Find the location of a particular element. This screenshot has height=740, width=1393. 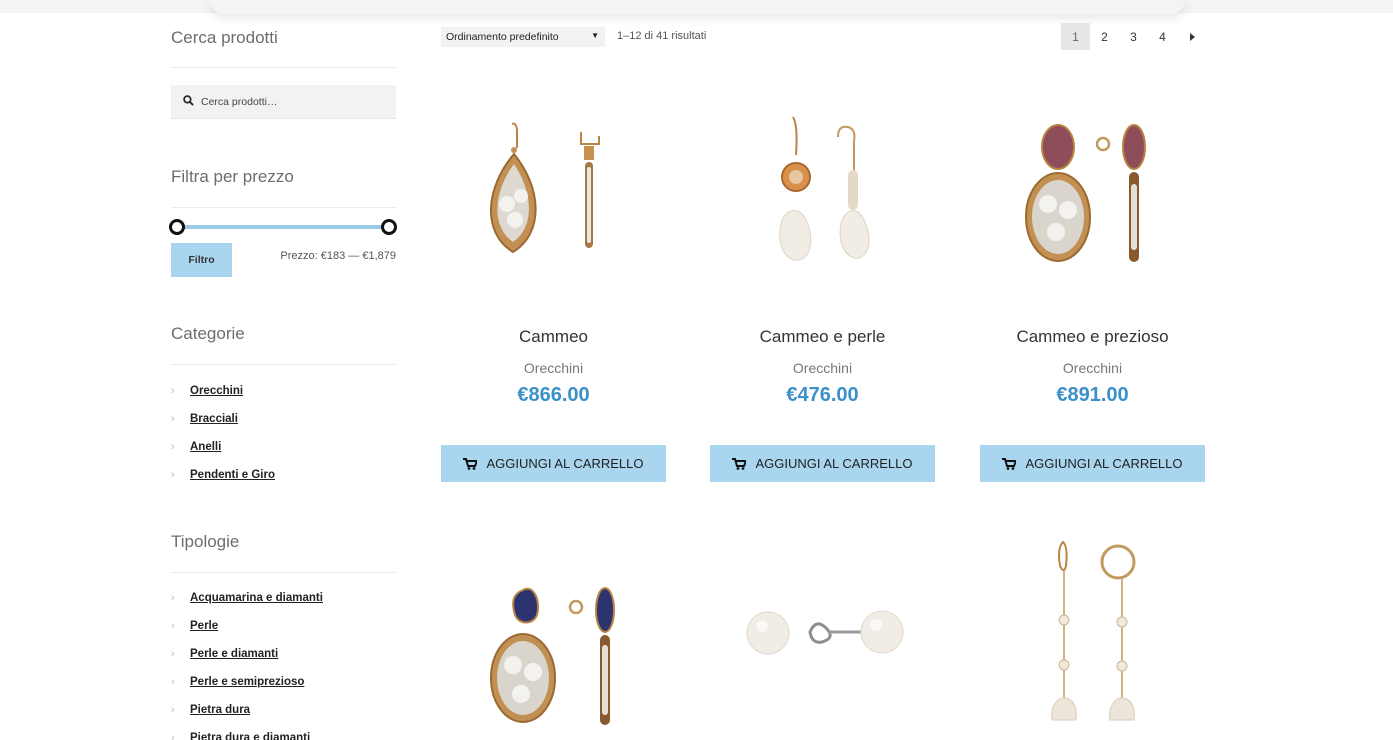

list-item: › Pendenti e Giro is located at coordinates (223, 475).